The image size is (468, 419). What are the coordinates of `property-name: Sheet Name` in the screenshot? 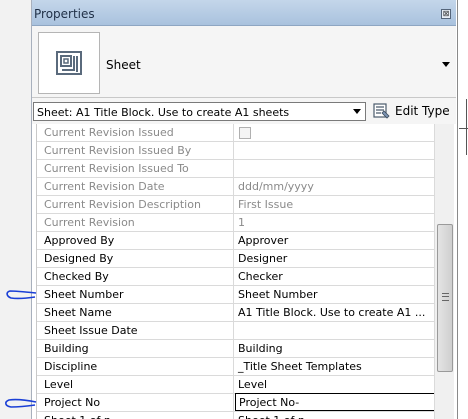 It's located at (135, 312).